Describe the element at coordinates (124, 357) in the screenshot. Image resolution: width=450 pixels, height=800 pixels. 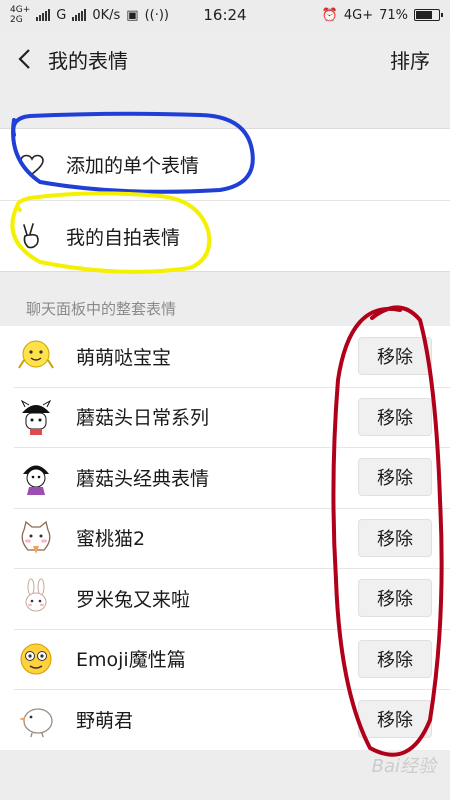
I see `pack-name: 萌萌哒宝宝` at that location.